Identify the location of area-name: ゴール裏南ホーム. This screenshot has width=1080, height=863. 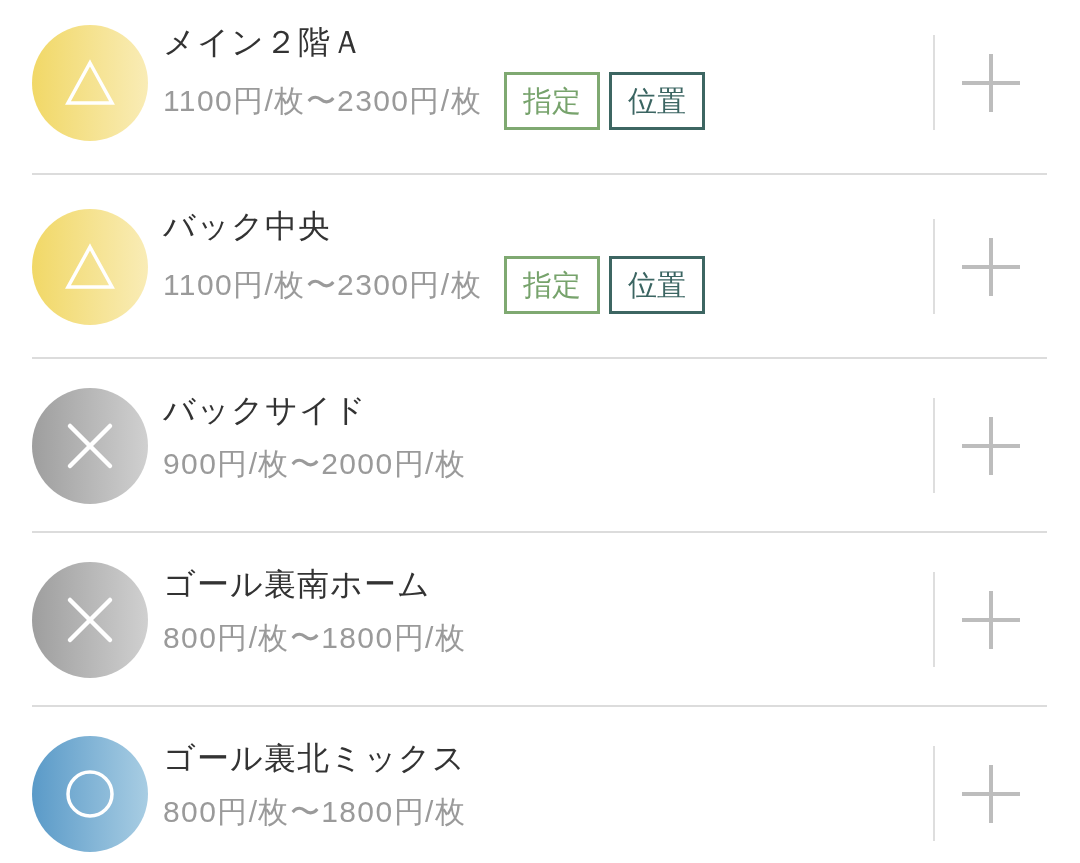
(297, 584).